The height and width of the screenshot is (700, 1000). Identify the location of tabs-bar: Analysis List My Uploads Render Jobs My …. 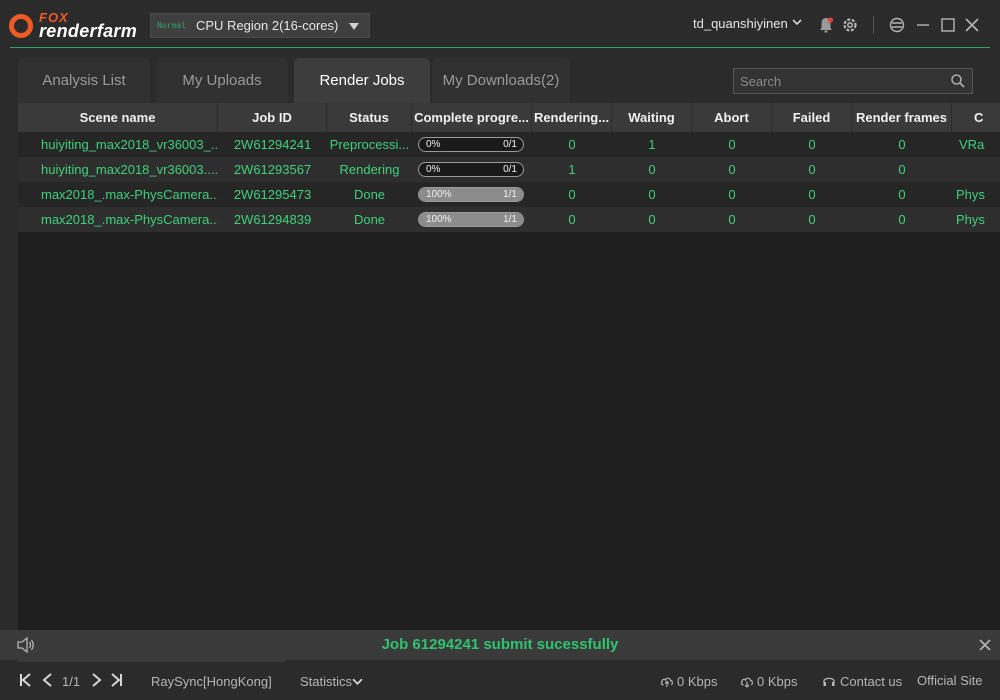
(509, 79).